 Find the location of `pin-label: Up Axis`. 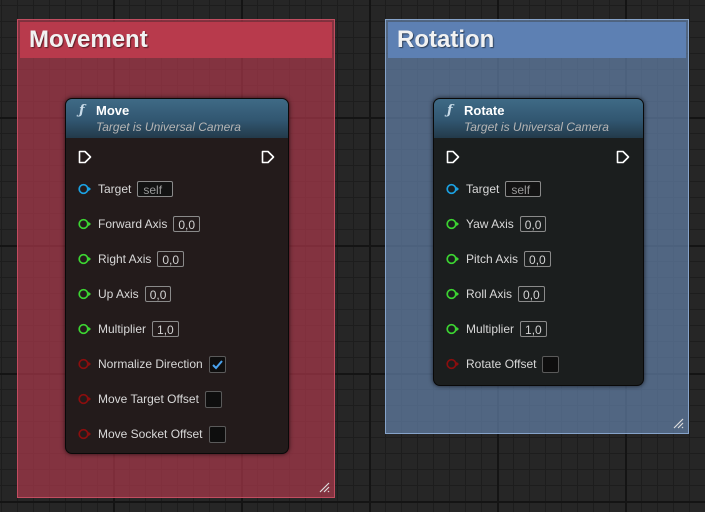

pin-label: Up Axis is located at coordinates (118, 294).